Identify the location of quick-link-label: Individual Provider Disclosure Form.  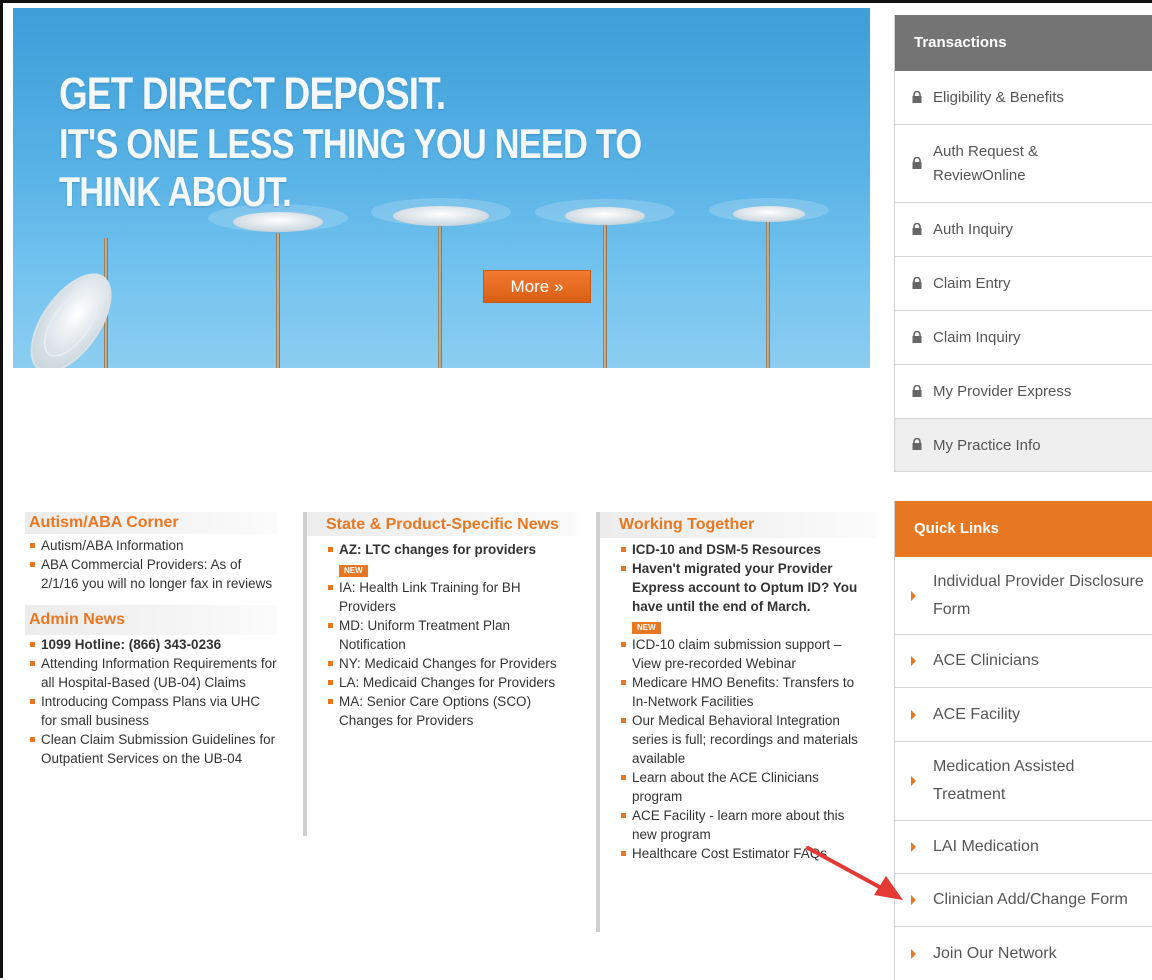
(1038, 595).